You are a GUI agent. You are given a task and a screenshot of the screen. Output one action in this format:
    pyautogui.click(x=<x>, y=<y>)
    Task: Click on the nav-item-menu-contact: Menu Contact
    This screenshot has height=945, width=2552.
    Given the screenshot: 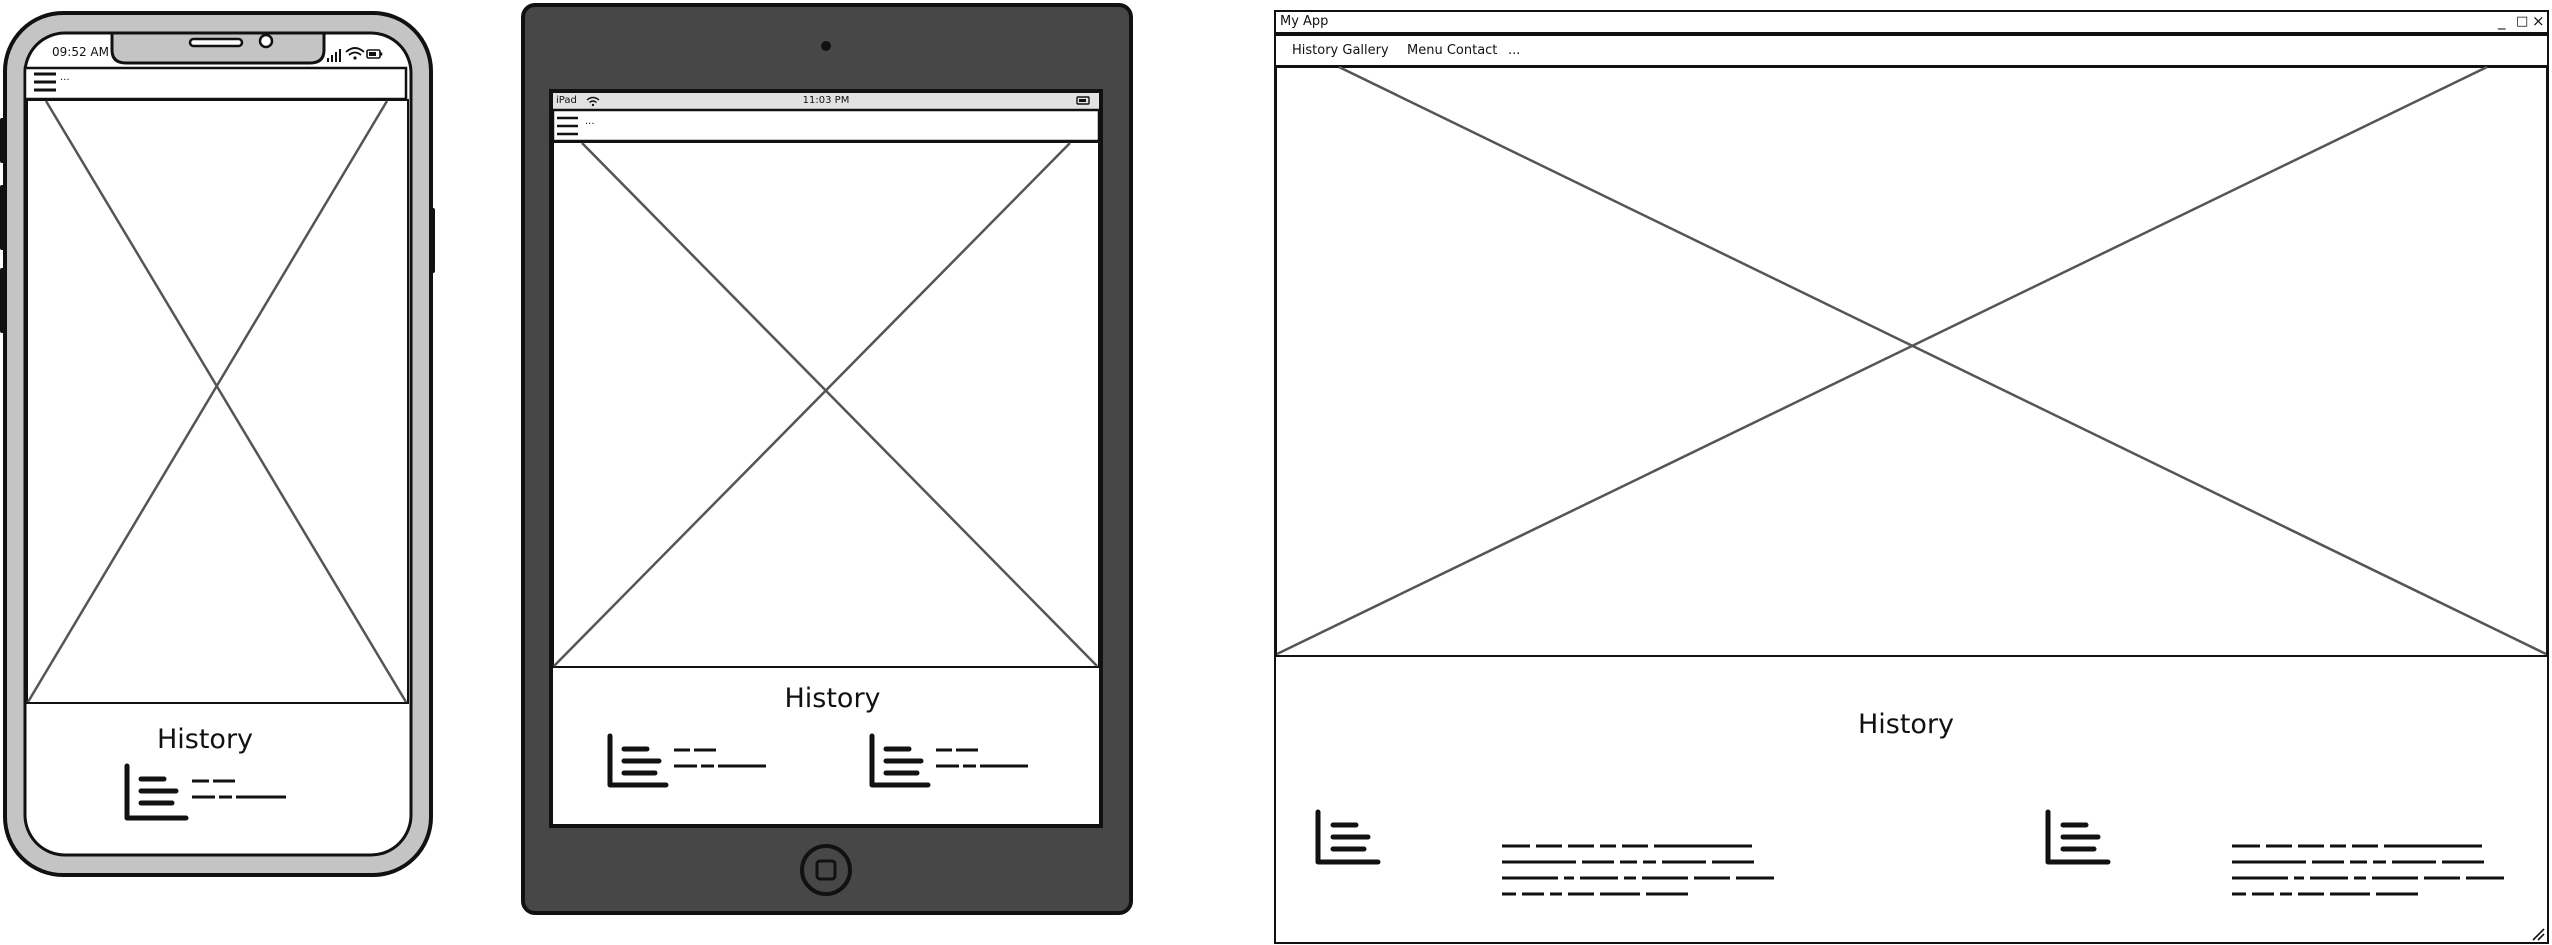 What is the action you would take?
    pyautogui.click(x=1452, y=50)
    